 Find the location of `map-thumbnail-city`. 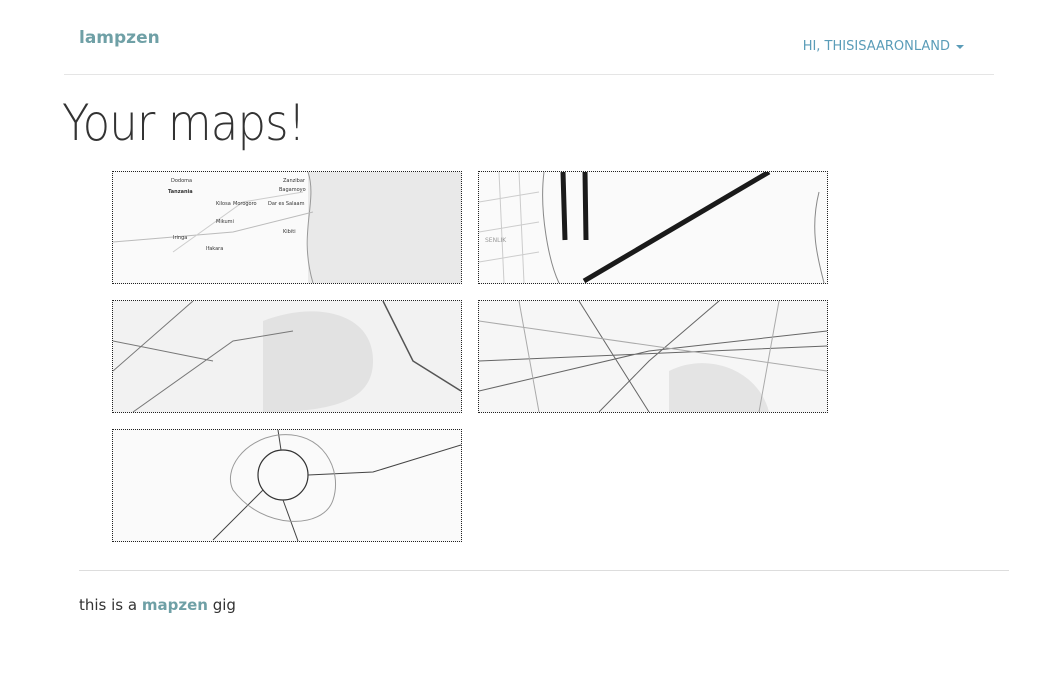

map-thumbnail-city is located at coordinates (287, 485).